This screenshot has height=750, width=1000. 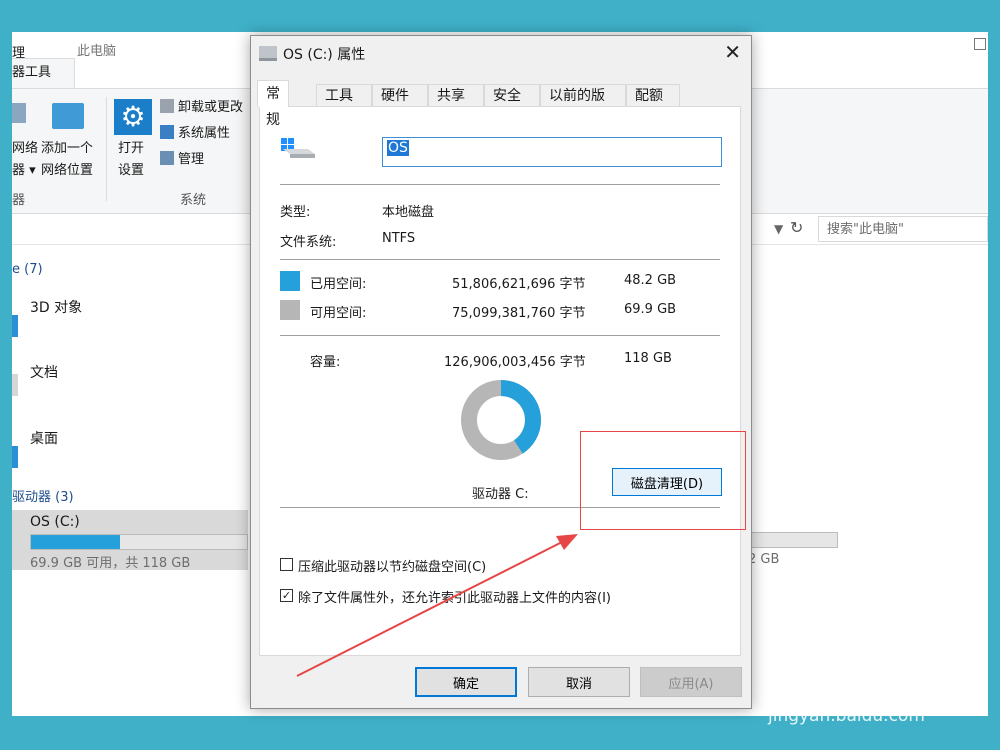 What do you see at coordinates (15, 385) in the screenshot?
I see `documents-icon` at bounding box center [15, 385].